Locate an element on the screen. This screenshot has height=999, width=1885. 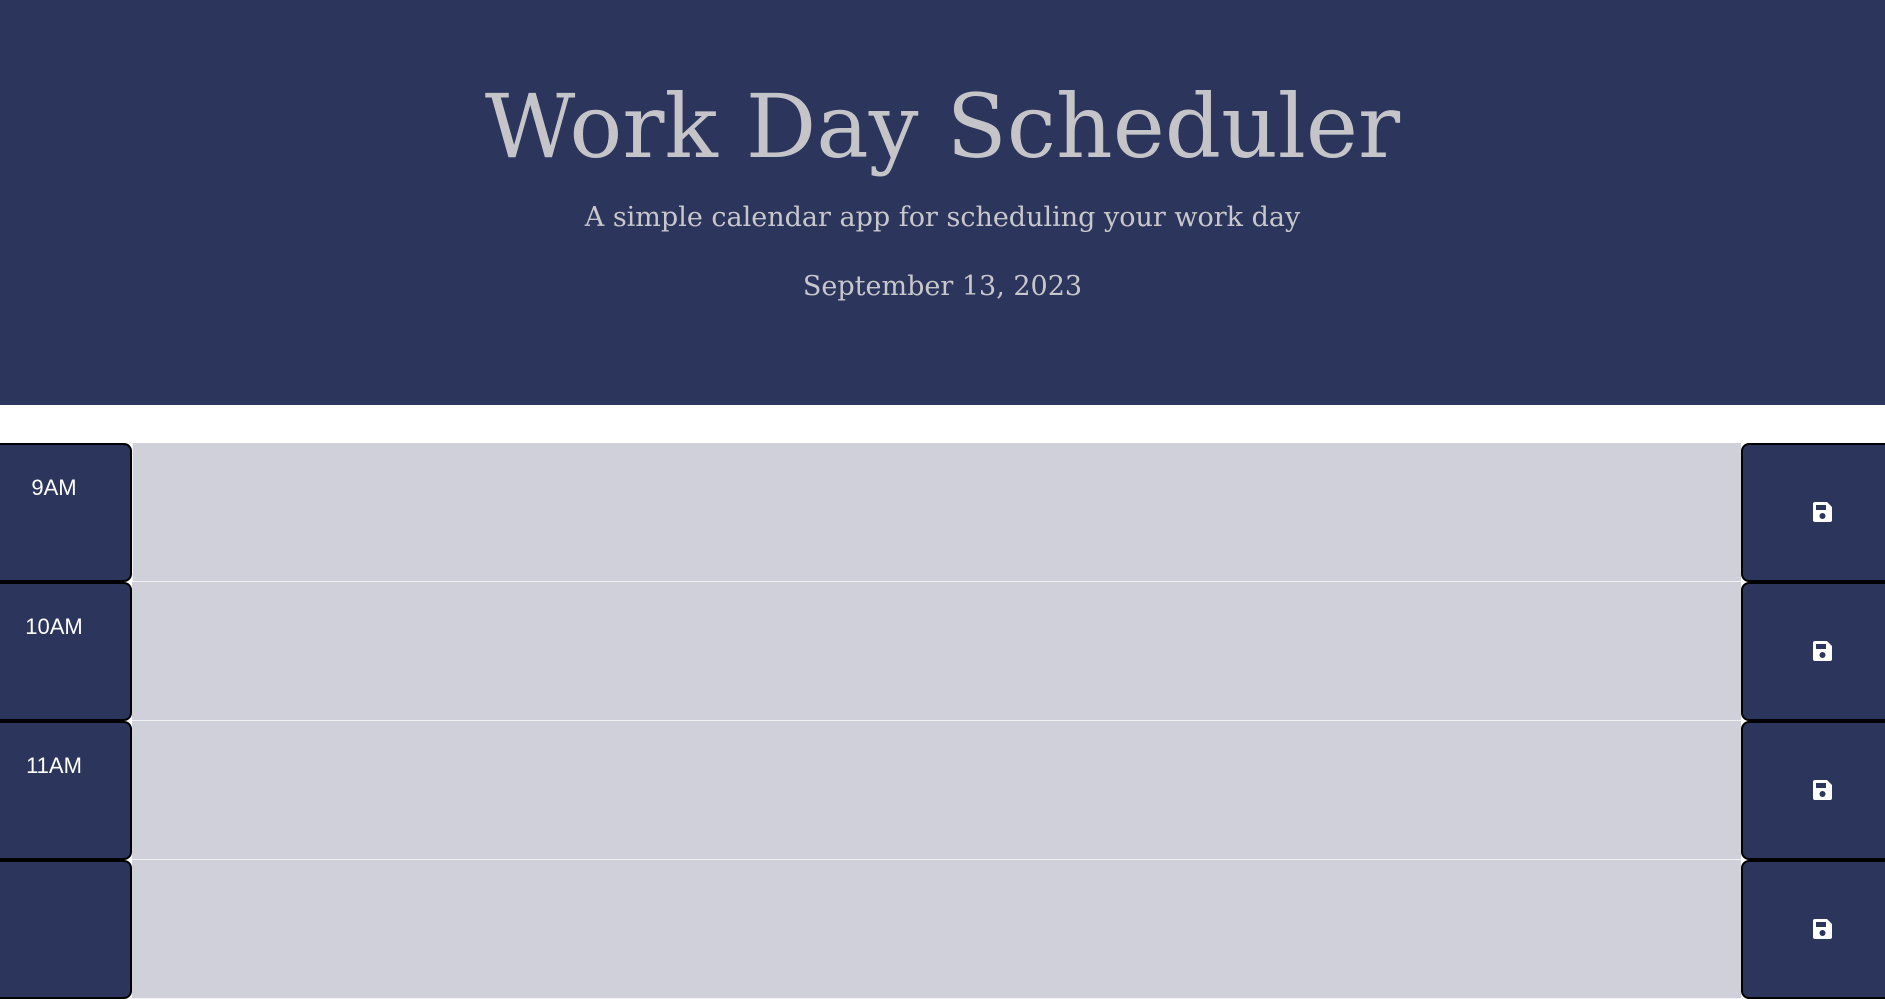
hour-label: 11AM is located at coordinates (54, 765).